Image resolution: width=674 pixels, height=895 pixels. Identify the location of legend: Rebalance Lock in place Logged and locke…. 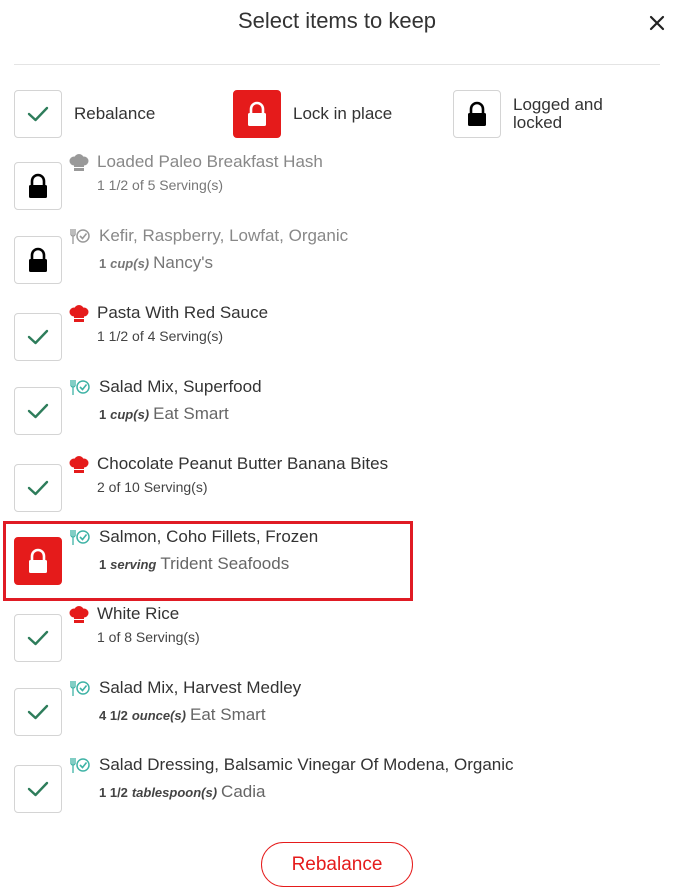
(337, 114).